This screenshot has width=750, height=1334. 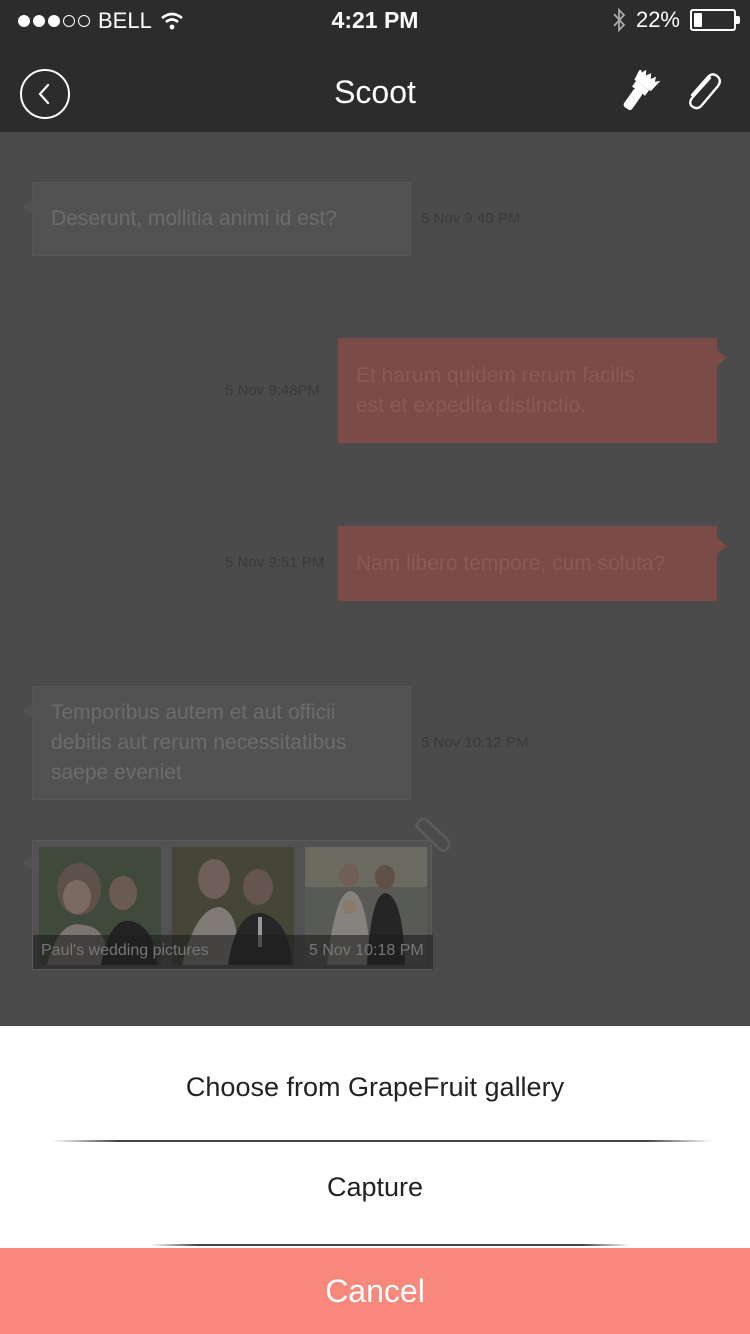 What do you see at coordinates (116, 772) in the screenshot?
I see `message-text-line: saepe eveniet` at bounding box center [116, 772].